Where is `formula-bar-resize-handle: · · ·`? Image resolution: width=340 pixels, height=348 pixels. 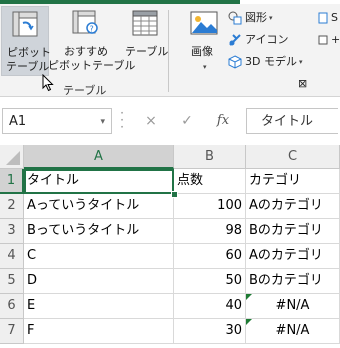 formula-bar-resize-handle: · · · is located at coordinates (122, 120).